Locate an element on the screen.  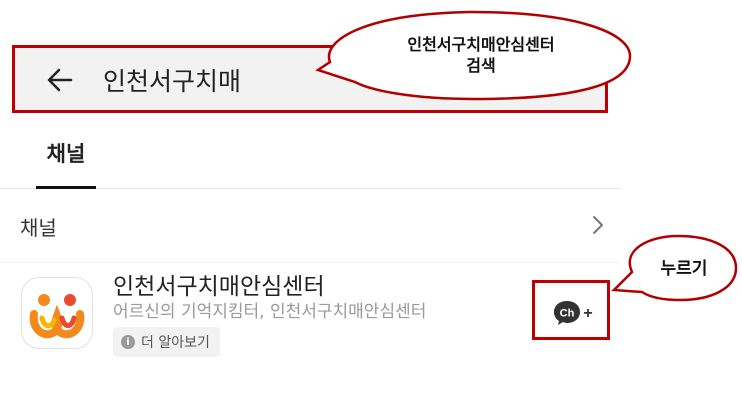
svg-text: 검색 is located at coordinates (480, 65).